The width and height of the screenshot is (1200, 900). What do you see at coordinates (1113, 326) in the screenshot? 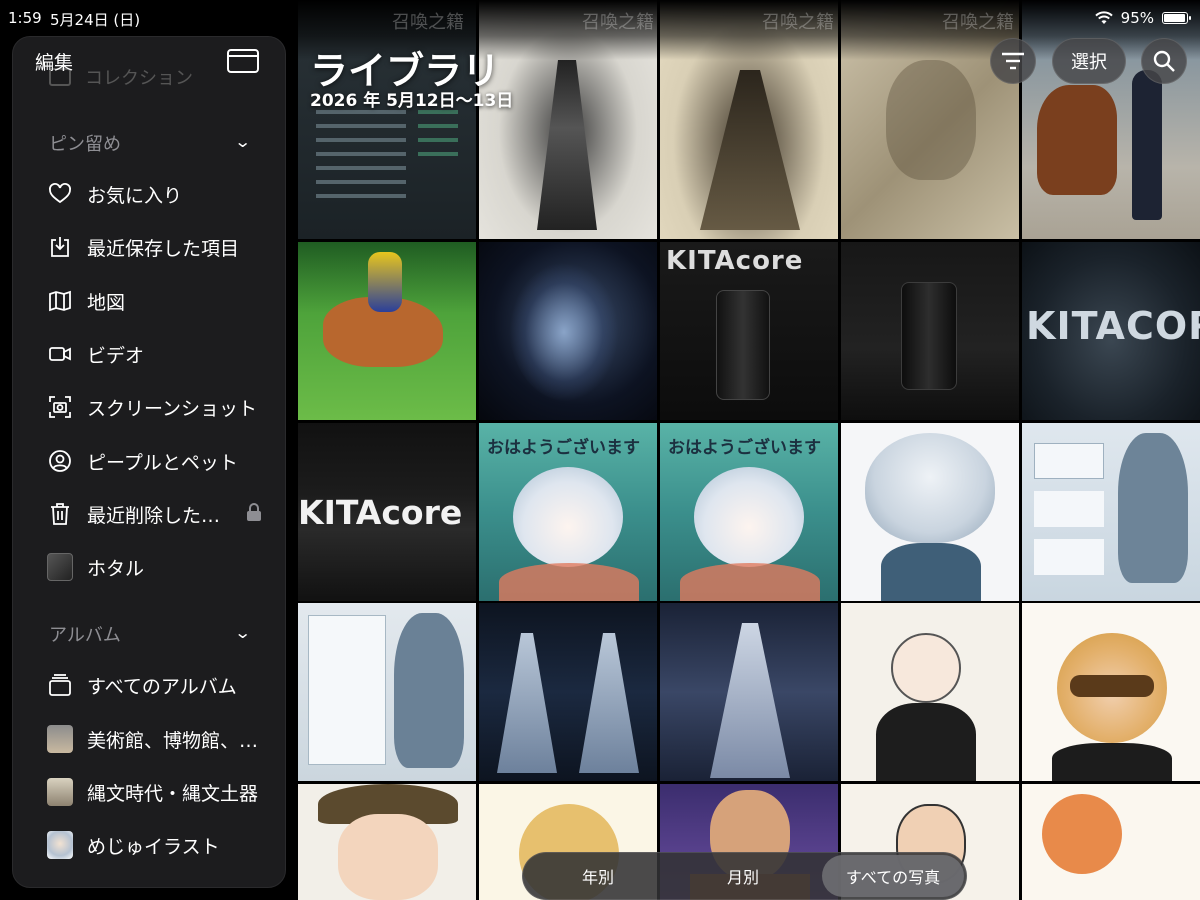
I see `kitacore-label: KITACORE` at bounding box center [1113, 326].